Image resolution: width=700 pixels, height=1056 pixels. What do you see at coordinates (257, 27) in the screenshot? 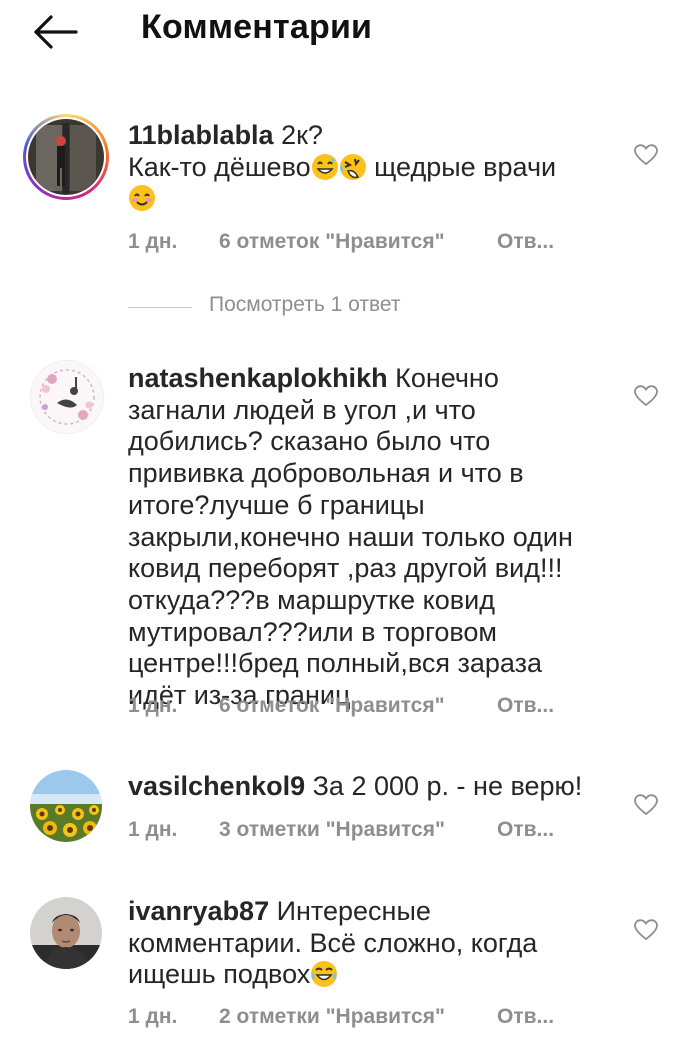
I see `page-title: Комментарии` at bounding box center [257, 27].